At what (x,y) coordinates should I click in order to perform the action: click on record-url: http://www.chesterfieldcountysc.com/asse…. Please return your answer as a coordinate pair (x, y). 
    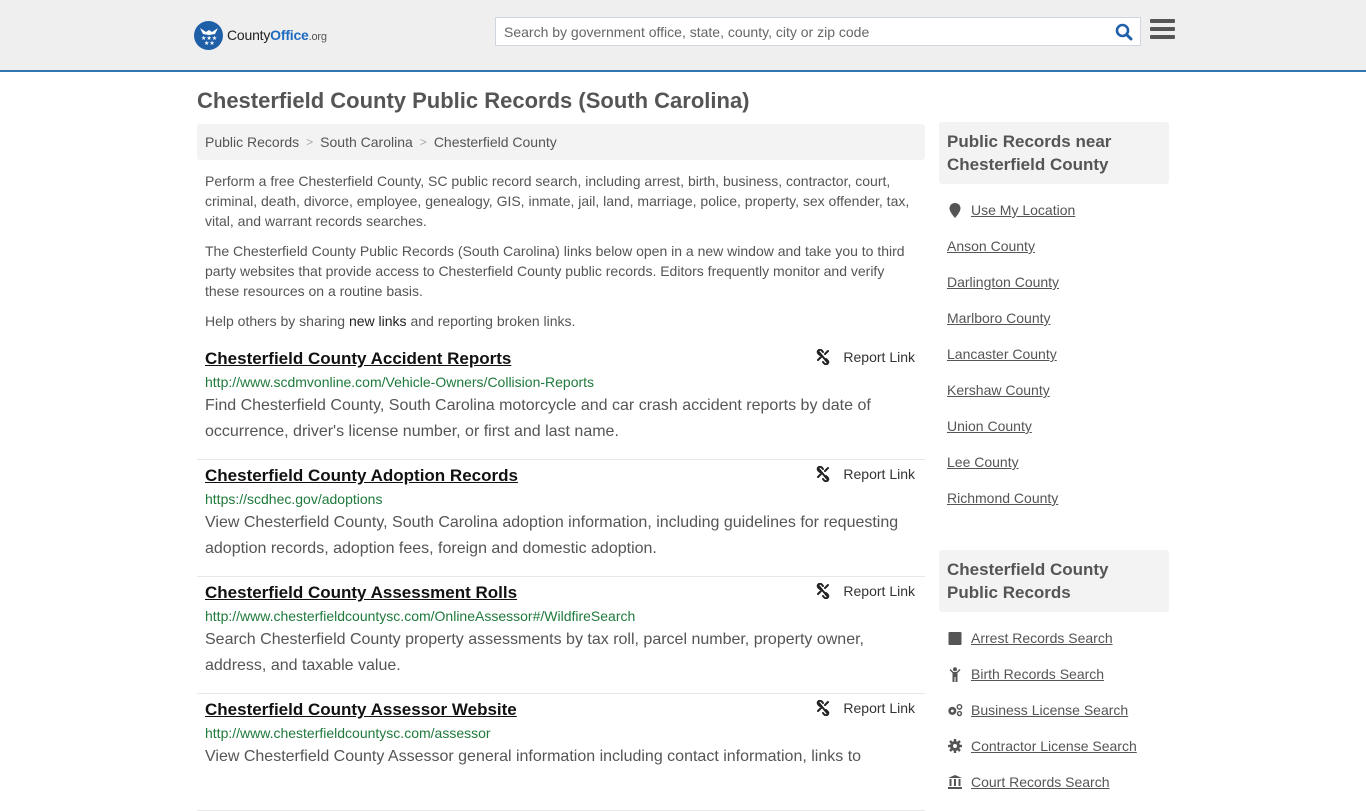
    Looking at the image, I should click on (348, 733).